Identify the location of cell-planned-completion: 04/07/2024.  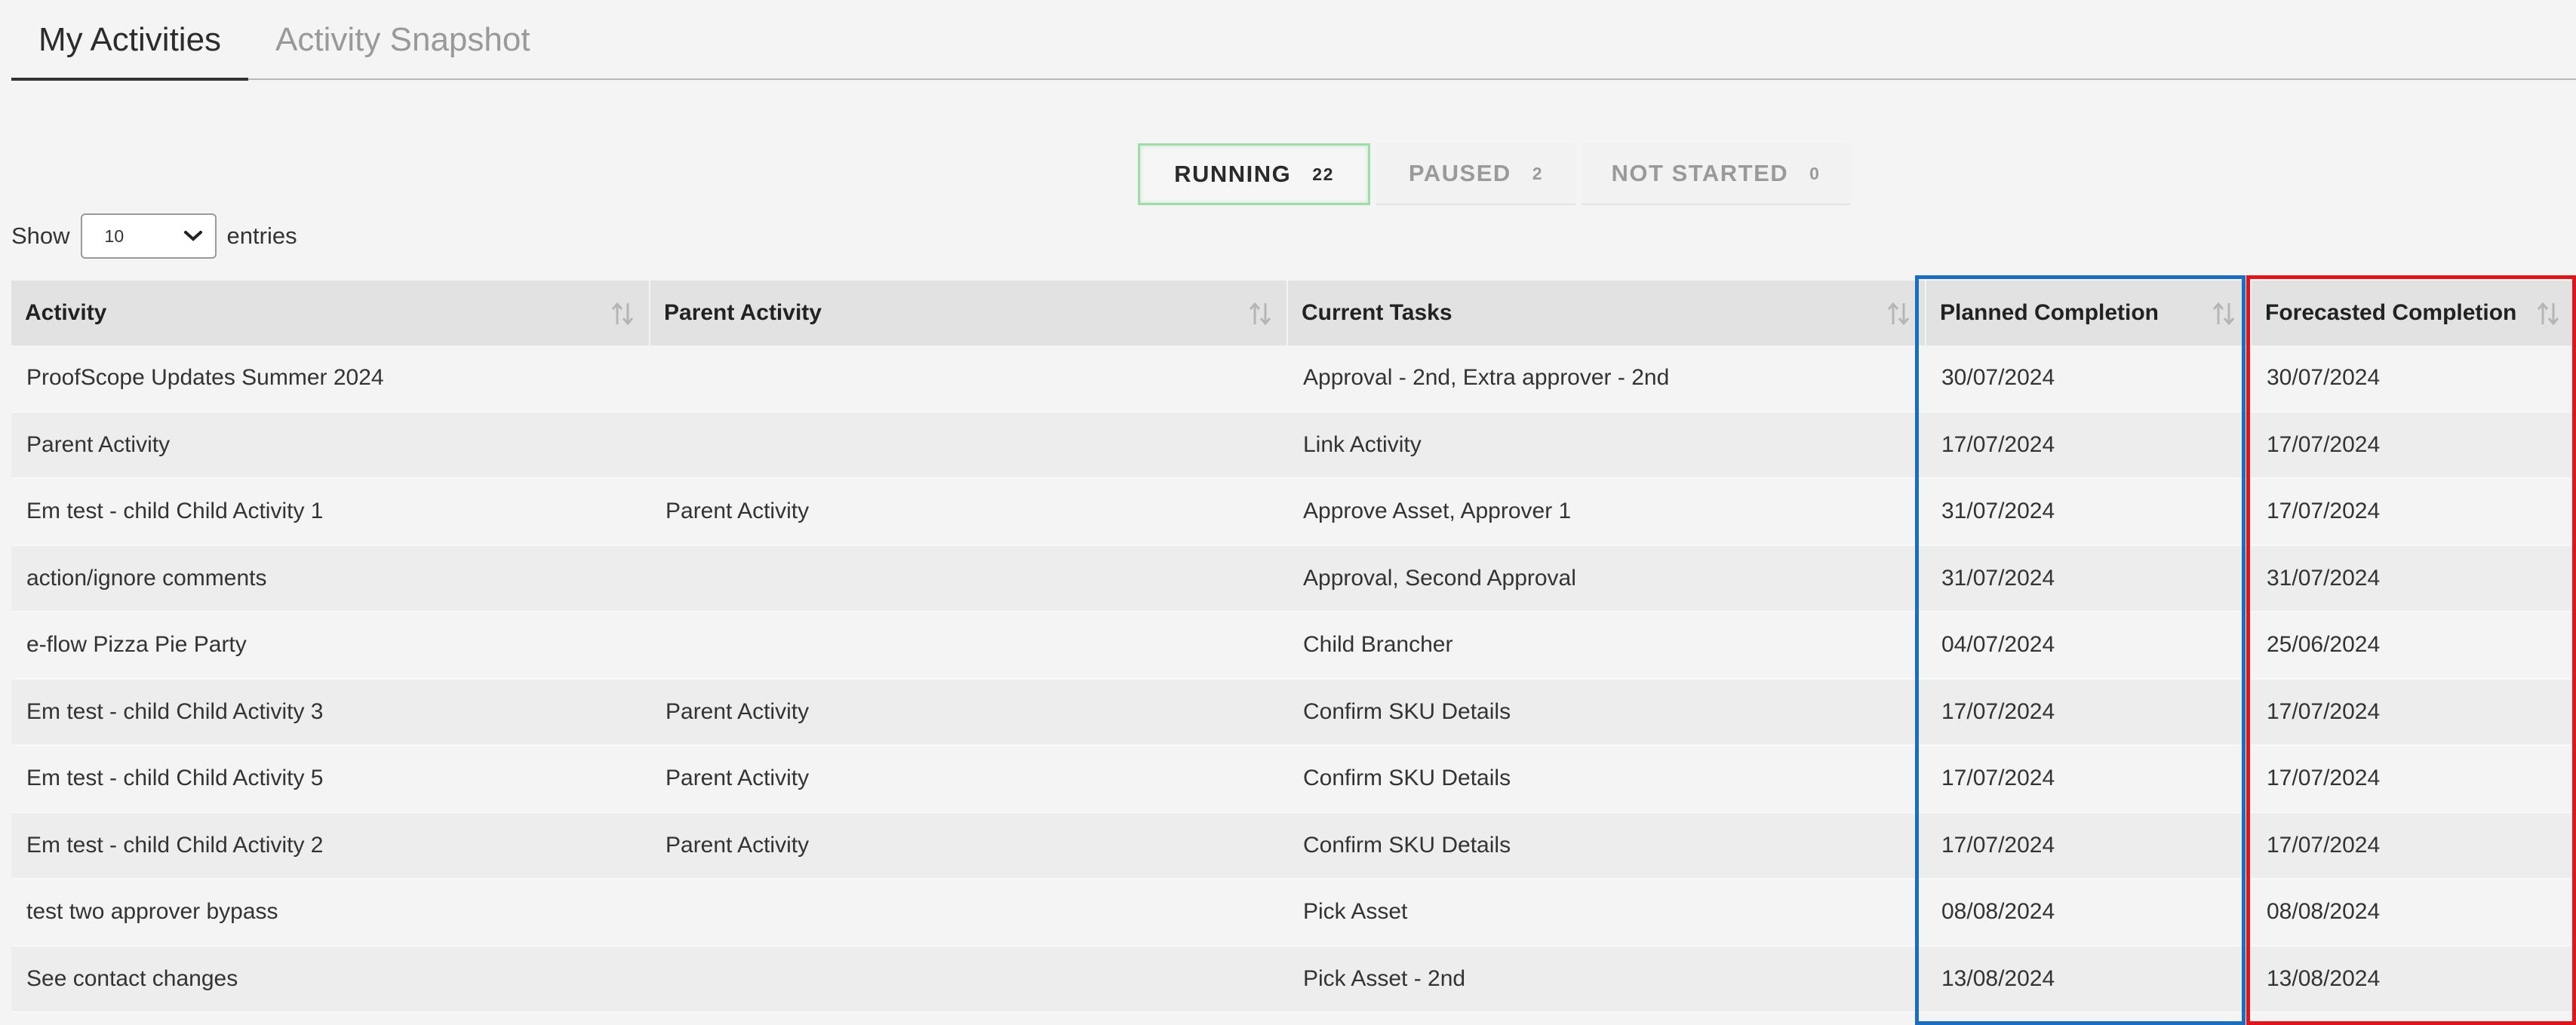
(1998, 645).